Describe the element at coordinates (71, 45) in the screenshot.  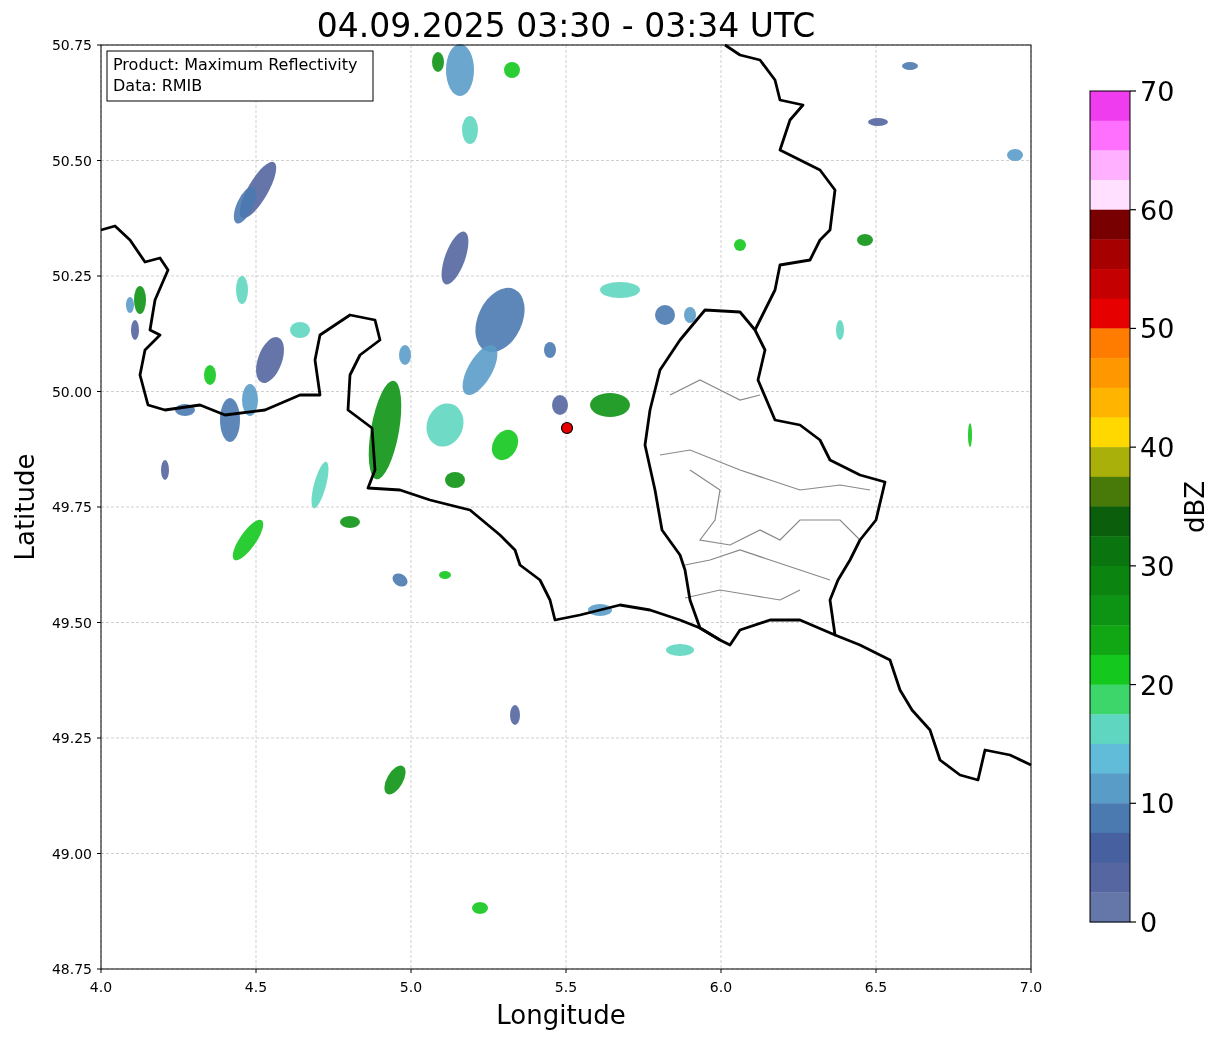
I see `y-tick-label: 50.75` at that location.